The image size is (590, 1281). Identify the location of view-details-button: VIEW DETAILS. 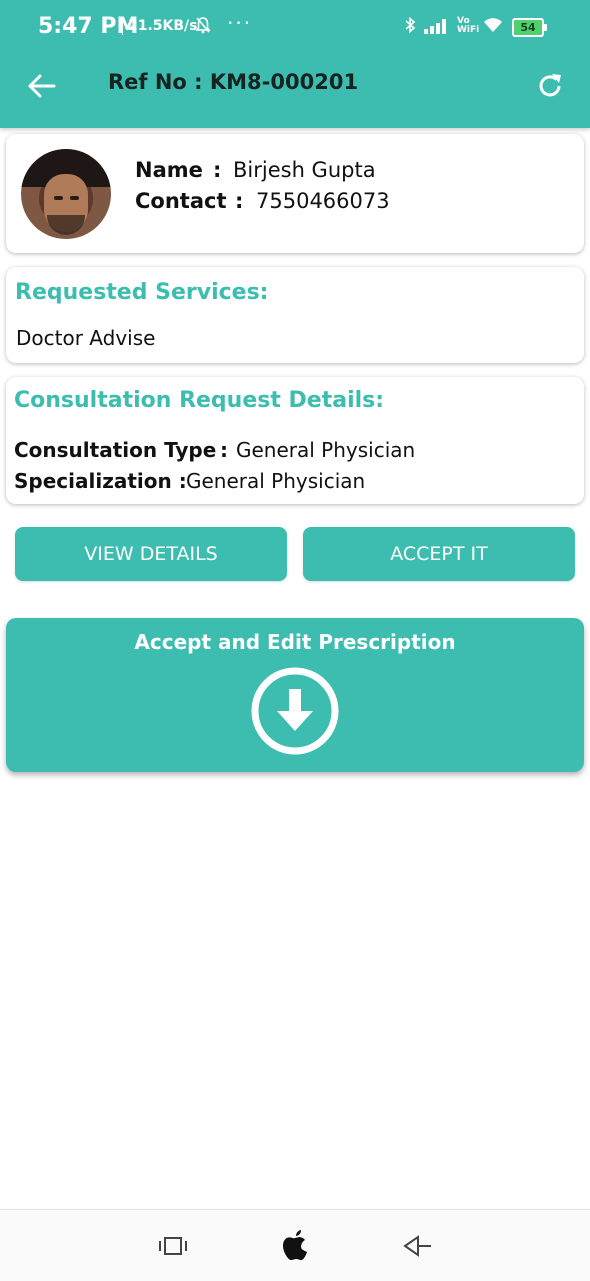
(151, 554).